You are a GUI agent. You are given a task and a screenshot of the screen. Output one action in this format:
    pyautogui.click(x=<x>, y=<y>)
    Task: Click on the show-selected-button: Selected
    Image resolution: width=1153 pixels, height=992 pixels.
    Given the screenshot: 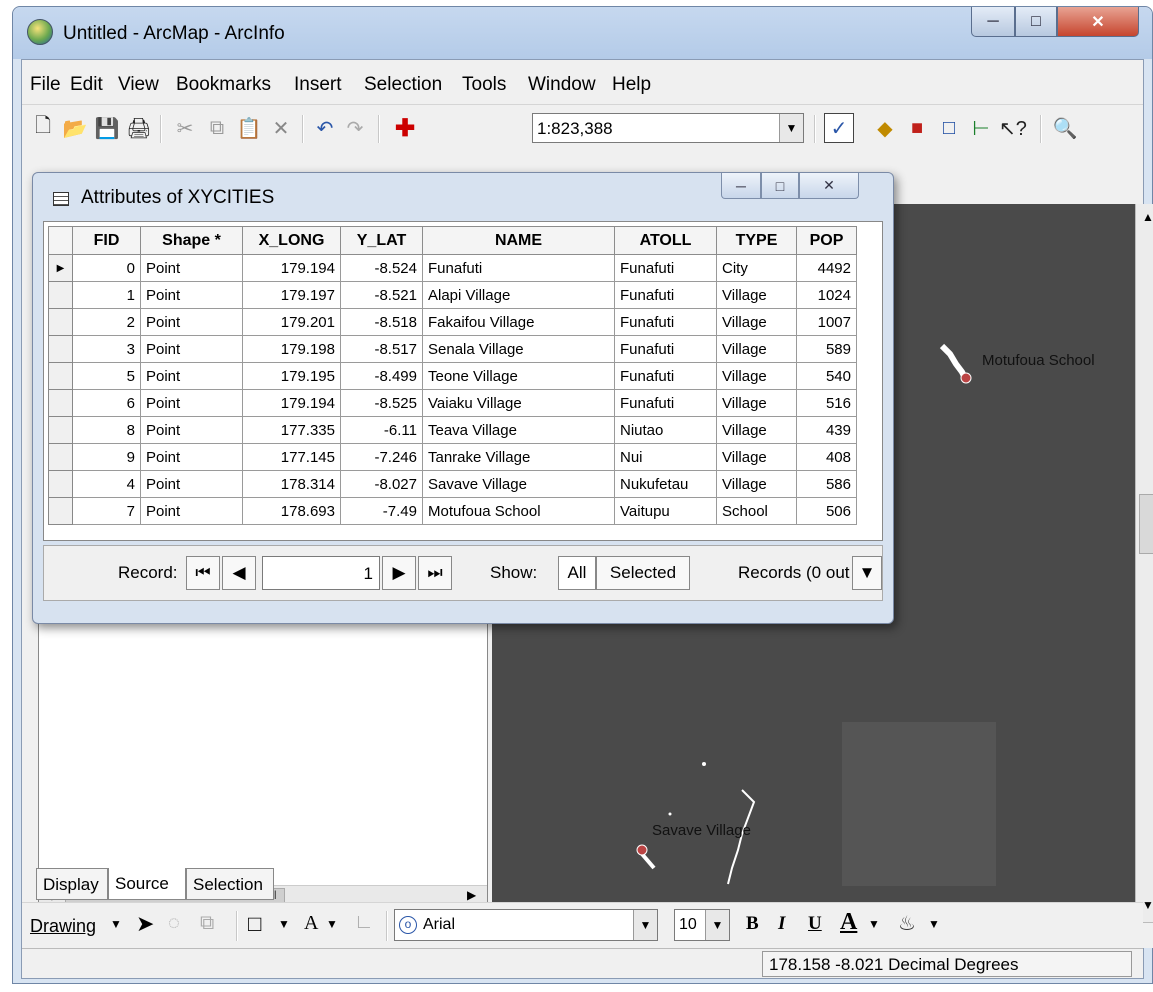 What is the action you would take?
    pyautogui.click(x=643, y=573)
    